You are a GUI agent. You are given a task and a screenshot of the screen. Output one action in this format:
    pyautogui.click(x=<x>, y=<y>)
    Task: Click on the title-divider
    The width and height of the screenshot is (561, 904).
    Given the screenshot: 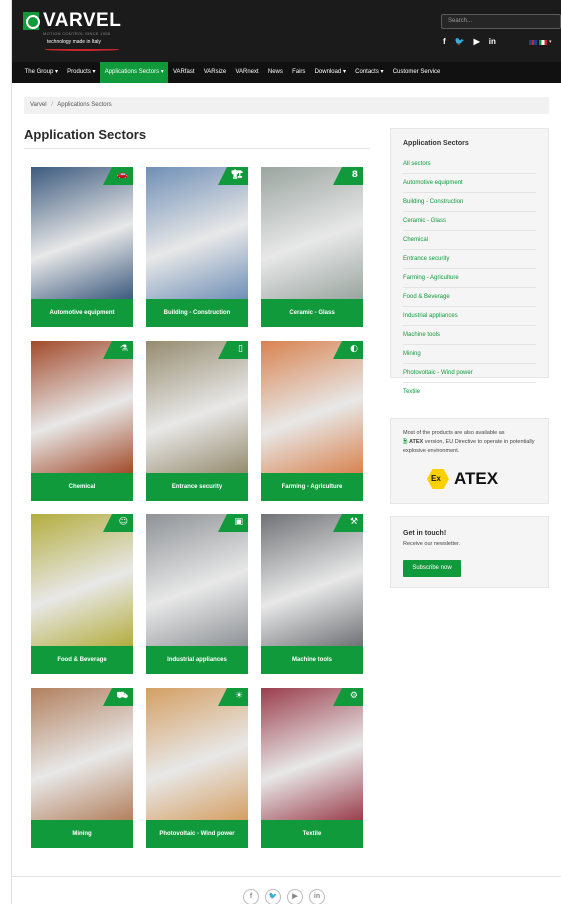 What is the action you would take?
    pyautogui.click(x=197, y=148)
    